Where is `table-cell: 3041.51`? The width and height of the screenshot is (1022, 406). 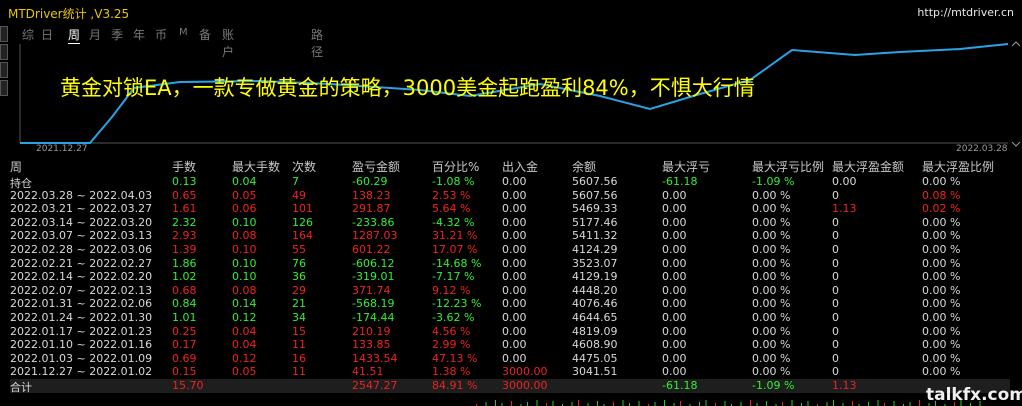 table-cell: 3041.51 is located at coordinates (595, 372).